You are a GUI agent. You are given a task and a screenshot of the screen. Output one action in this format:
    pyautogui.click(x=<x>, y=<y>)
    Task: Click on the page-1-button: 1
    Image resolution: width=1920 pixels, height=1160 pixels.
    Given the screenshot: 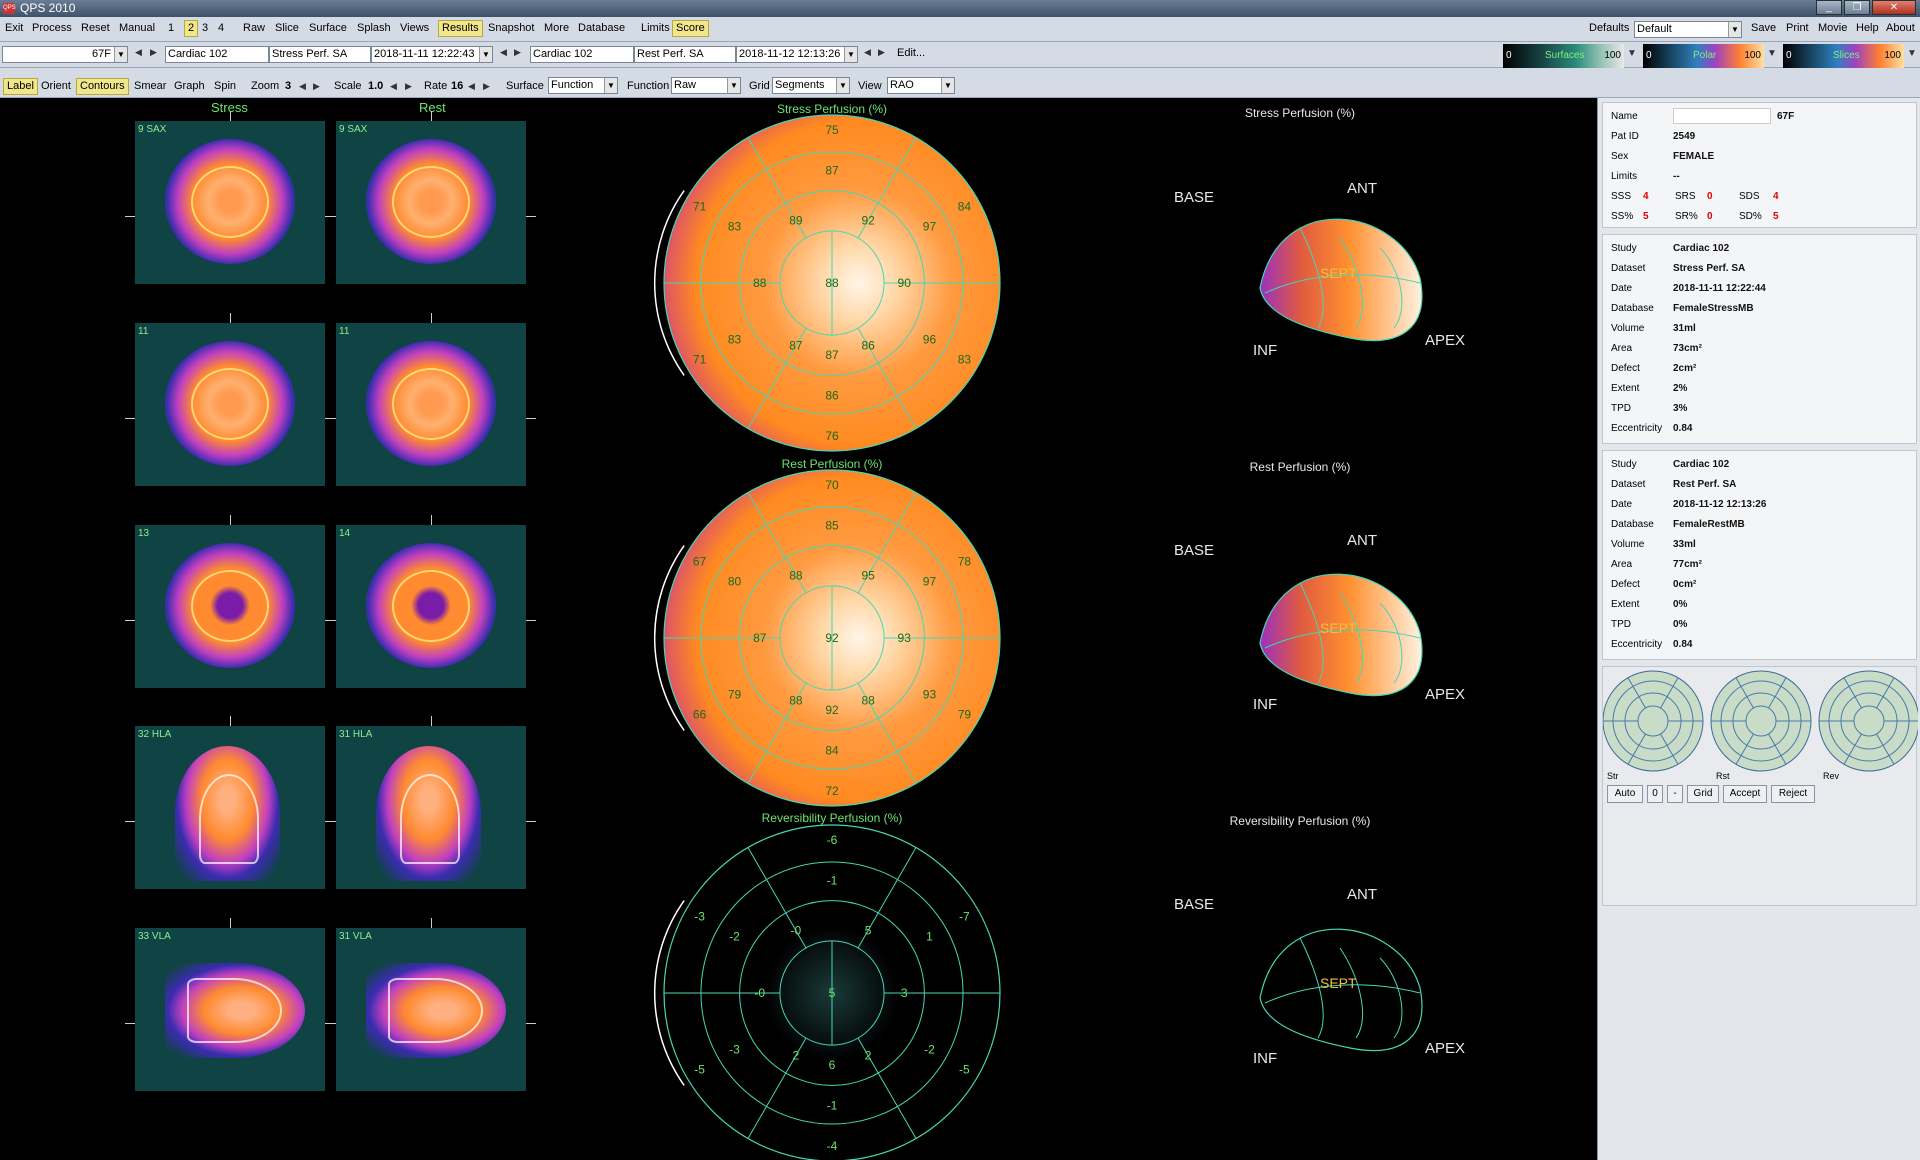 What is the action you would take?
    pyautogui.click(x=171, y=28)
    